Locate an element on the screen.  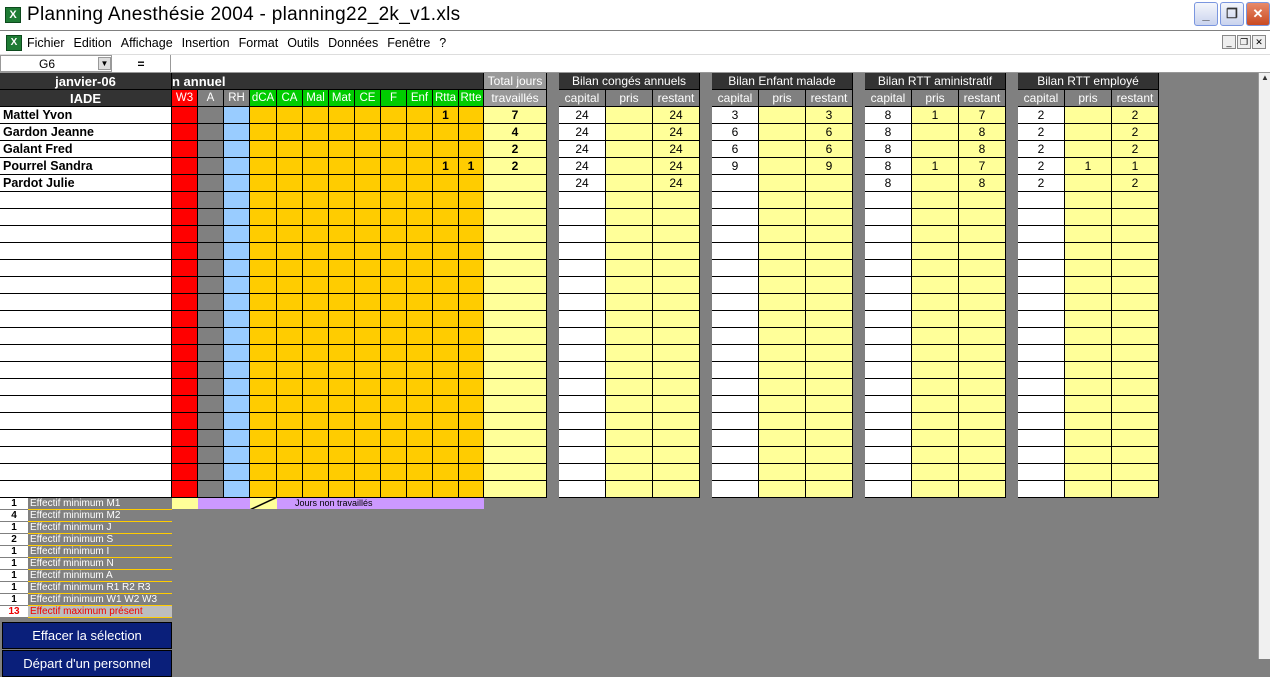
code-cell-mat is located at coordinates (342, 370).